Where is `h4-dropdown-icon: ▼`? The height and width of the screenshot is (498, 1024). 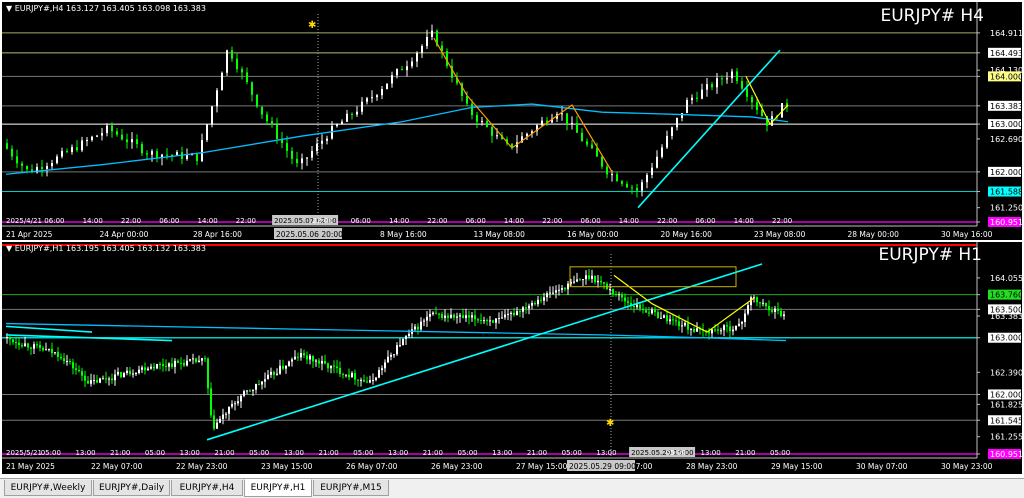
h4-dropdown-icon: ▼ is located at coordinates (9, 8).